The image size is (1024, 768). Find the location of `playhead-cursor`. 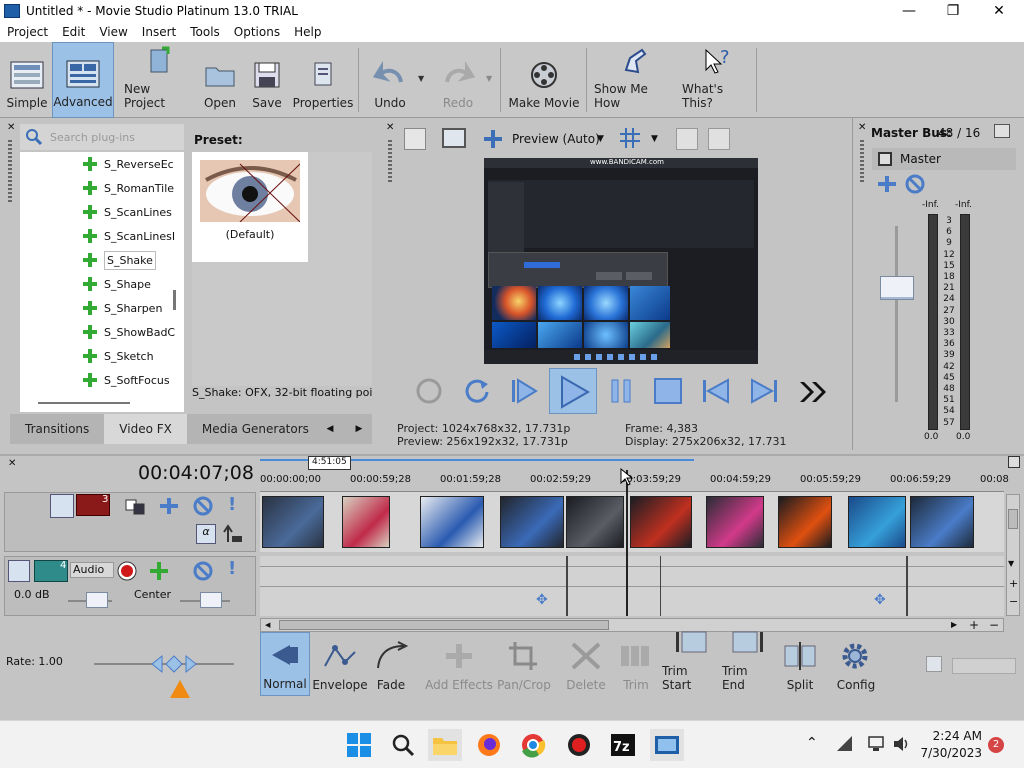

playhead-cursor is located at coordinates (627, 543).